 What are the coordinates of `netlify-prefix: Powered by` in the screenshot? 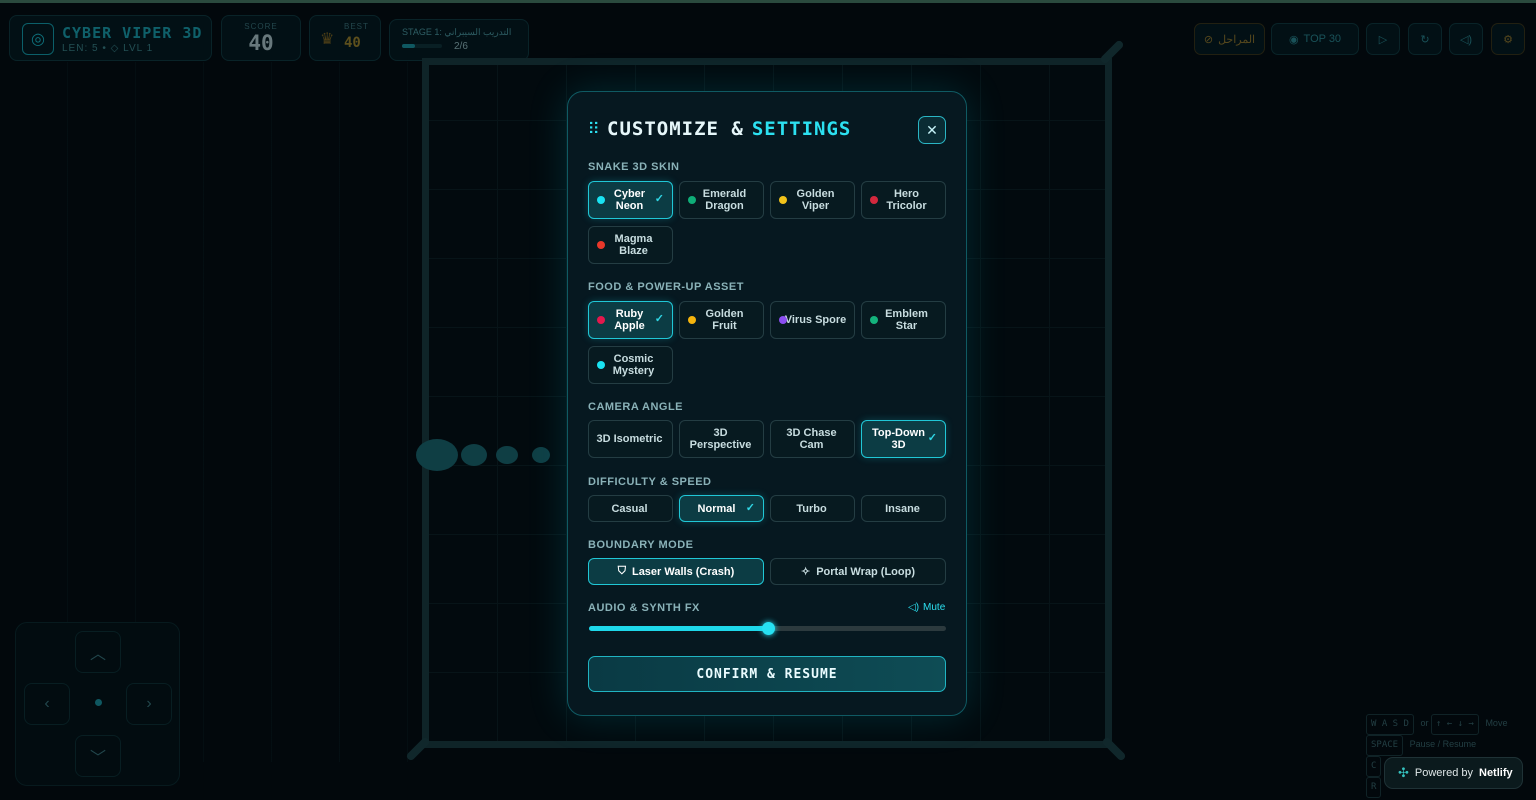 It's located at (1443, 773).